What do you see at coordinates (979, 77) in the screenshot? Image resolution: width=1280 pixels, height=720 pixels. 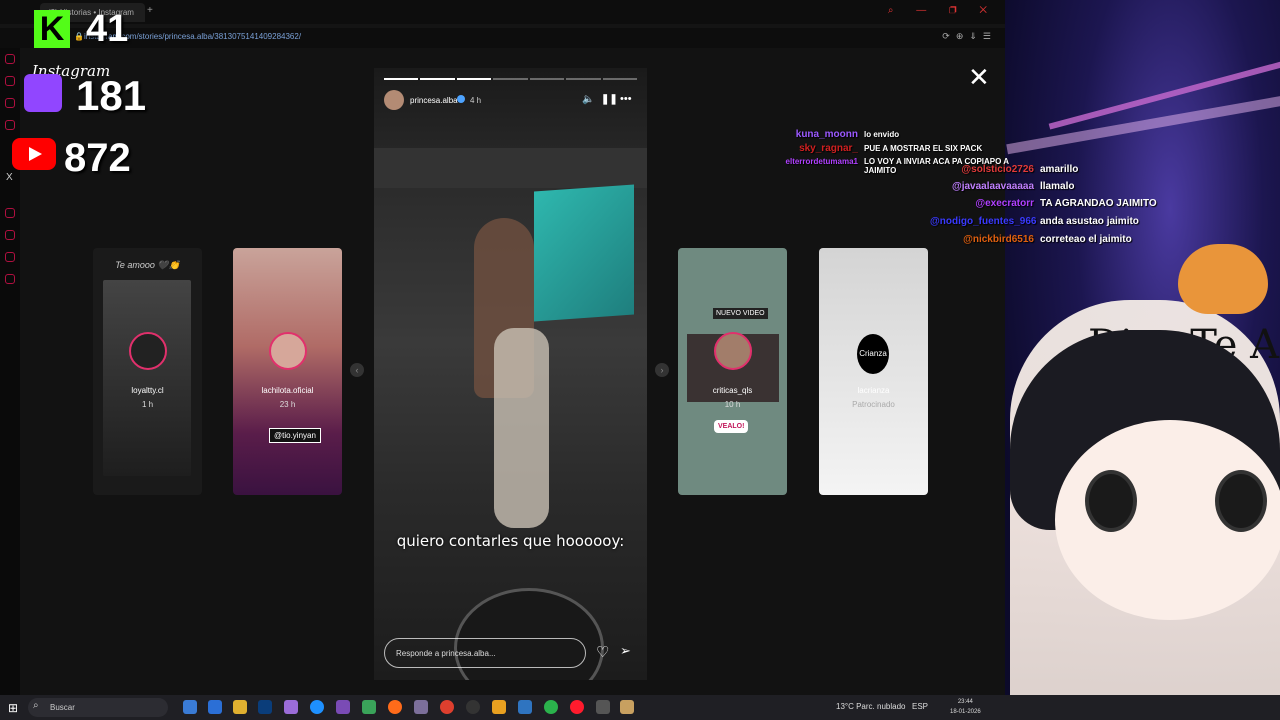 I see `close-icon: ✕` at bounding box center [979, 77].